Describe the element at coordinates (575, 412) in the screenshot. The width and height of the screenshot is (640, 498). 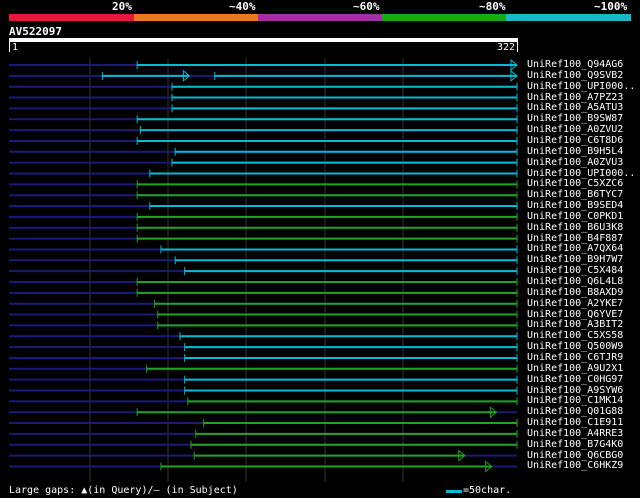
I see `hit-label: UniRef100_Q01G88` at that location.